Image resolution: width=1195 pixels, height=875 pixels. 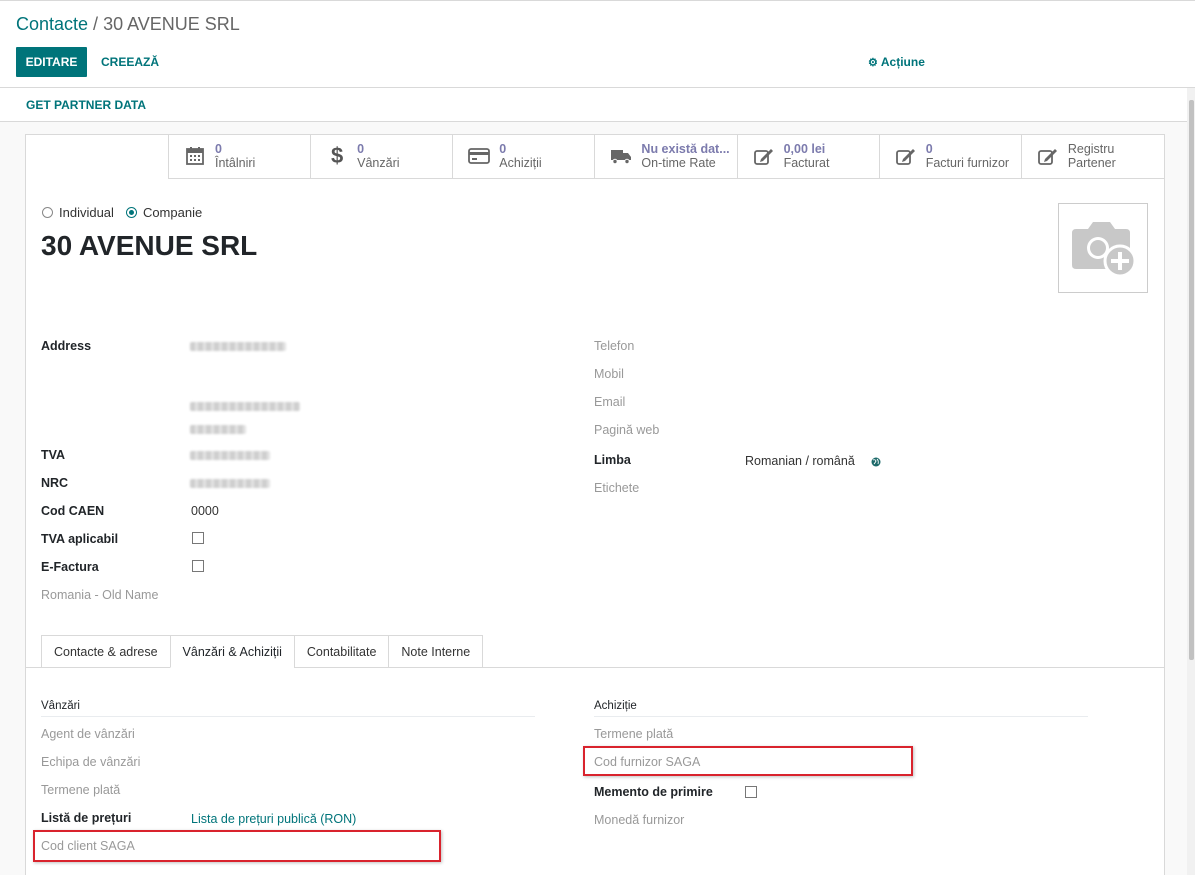 What do you see at coordinates (751, 792) in the screenshot?
I see `receipt-reminder-checkbox` at bounding box center [751, 792].